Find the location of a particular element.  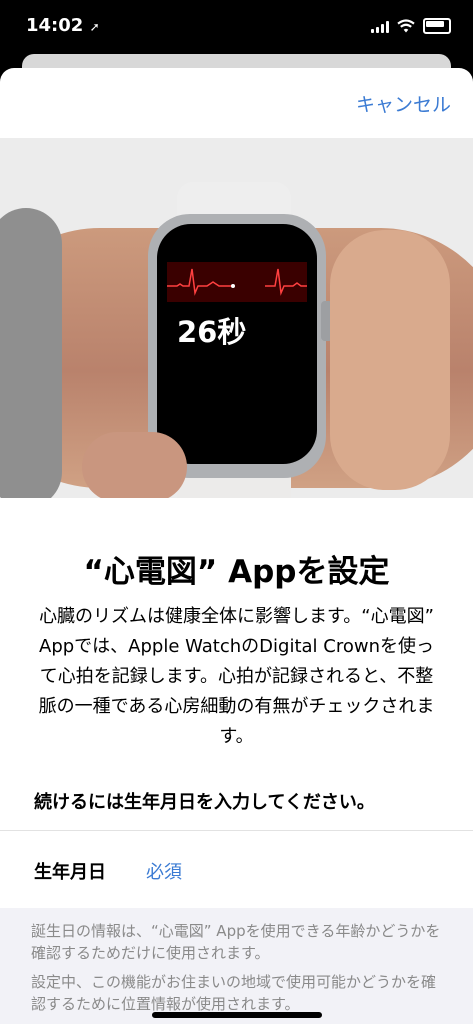

watch-timer: 26秒 is located at coordinates (212, 332).